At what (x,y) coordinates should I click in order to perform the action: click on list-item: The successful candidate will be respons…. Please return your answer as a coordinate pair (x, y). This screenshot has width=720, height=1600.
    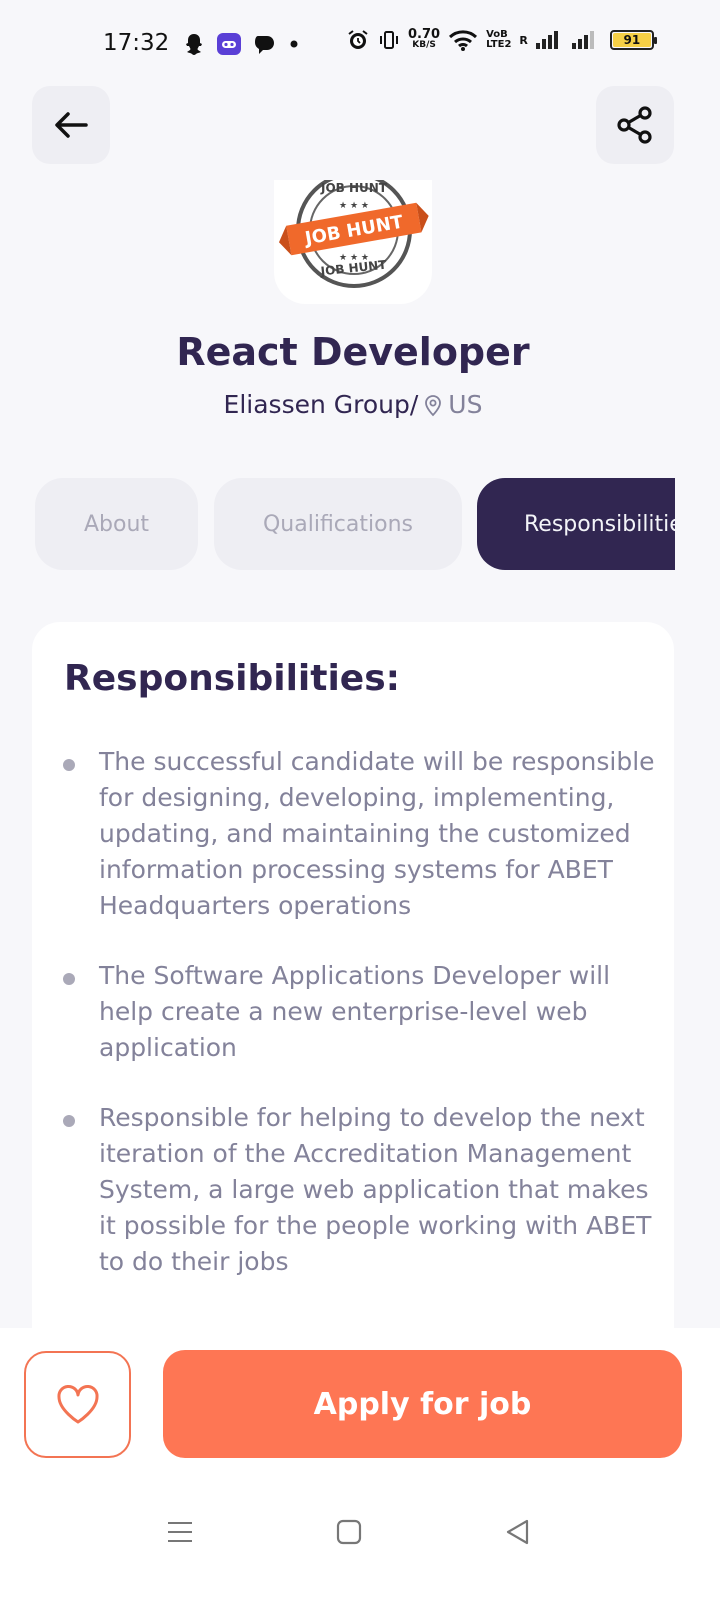
    Looking at the image, I should click on (362, 834).